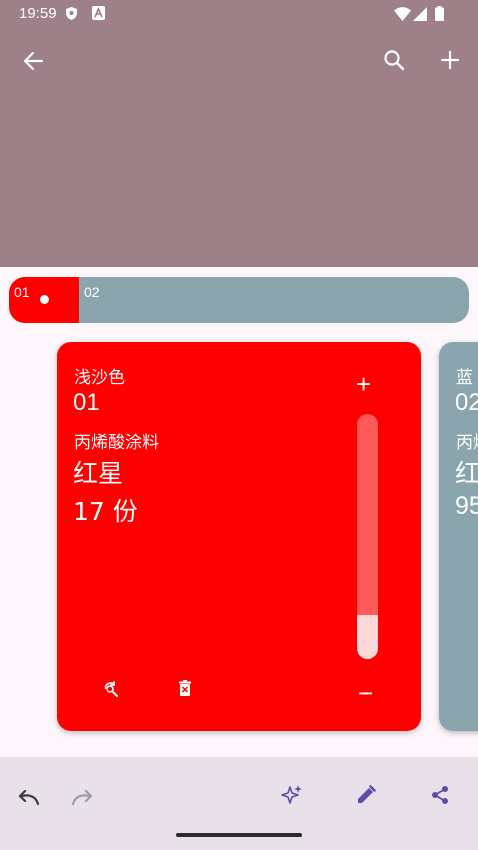 The image size is (478, 850). What do you see at coordinates (86, 402) in the screenshot?
I see `color-number: 01` at bounding box center [86, 402].